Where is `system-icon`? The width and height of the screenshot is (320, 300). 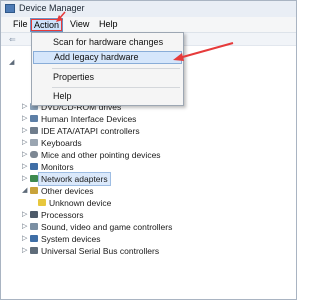 system-icon is located at coordinates (34, 238).